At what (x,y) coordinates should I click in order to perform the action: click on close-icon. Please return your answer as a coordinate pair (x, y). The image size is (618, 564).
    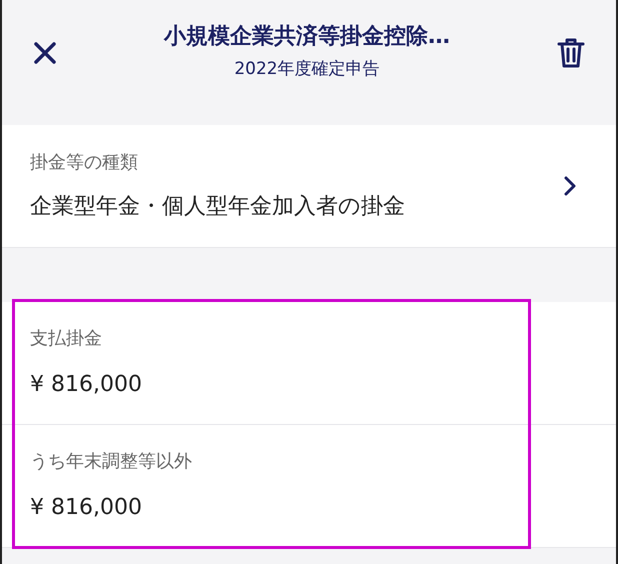
    Looking at the image, I should click on (45, 53).